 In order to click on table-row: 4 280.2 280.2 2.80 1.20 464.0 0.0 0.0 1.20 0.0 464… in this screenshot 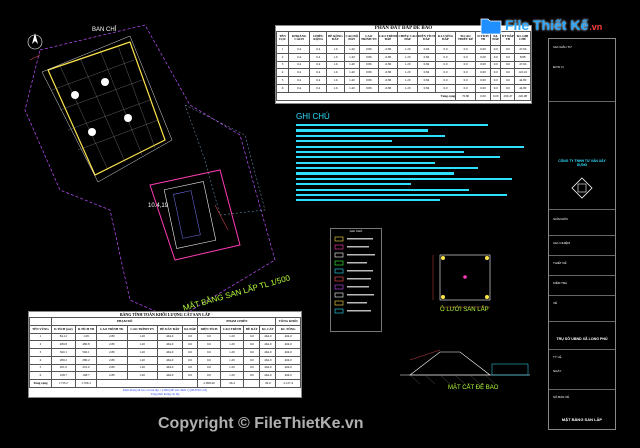, I will do `click(165, 360)`.